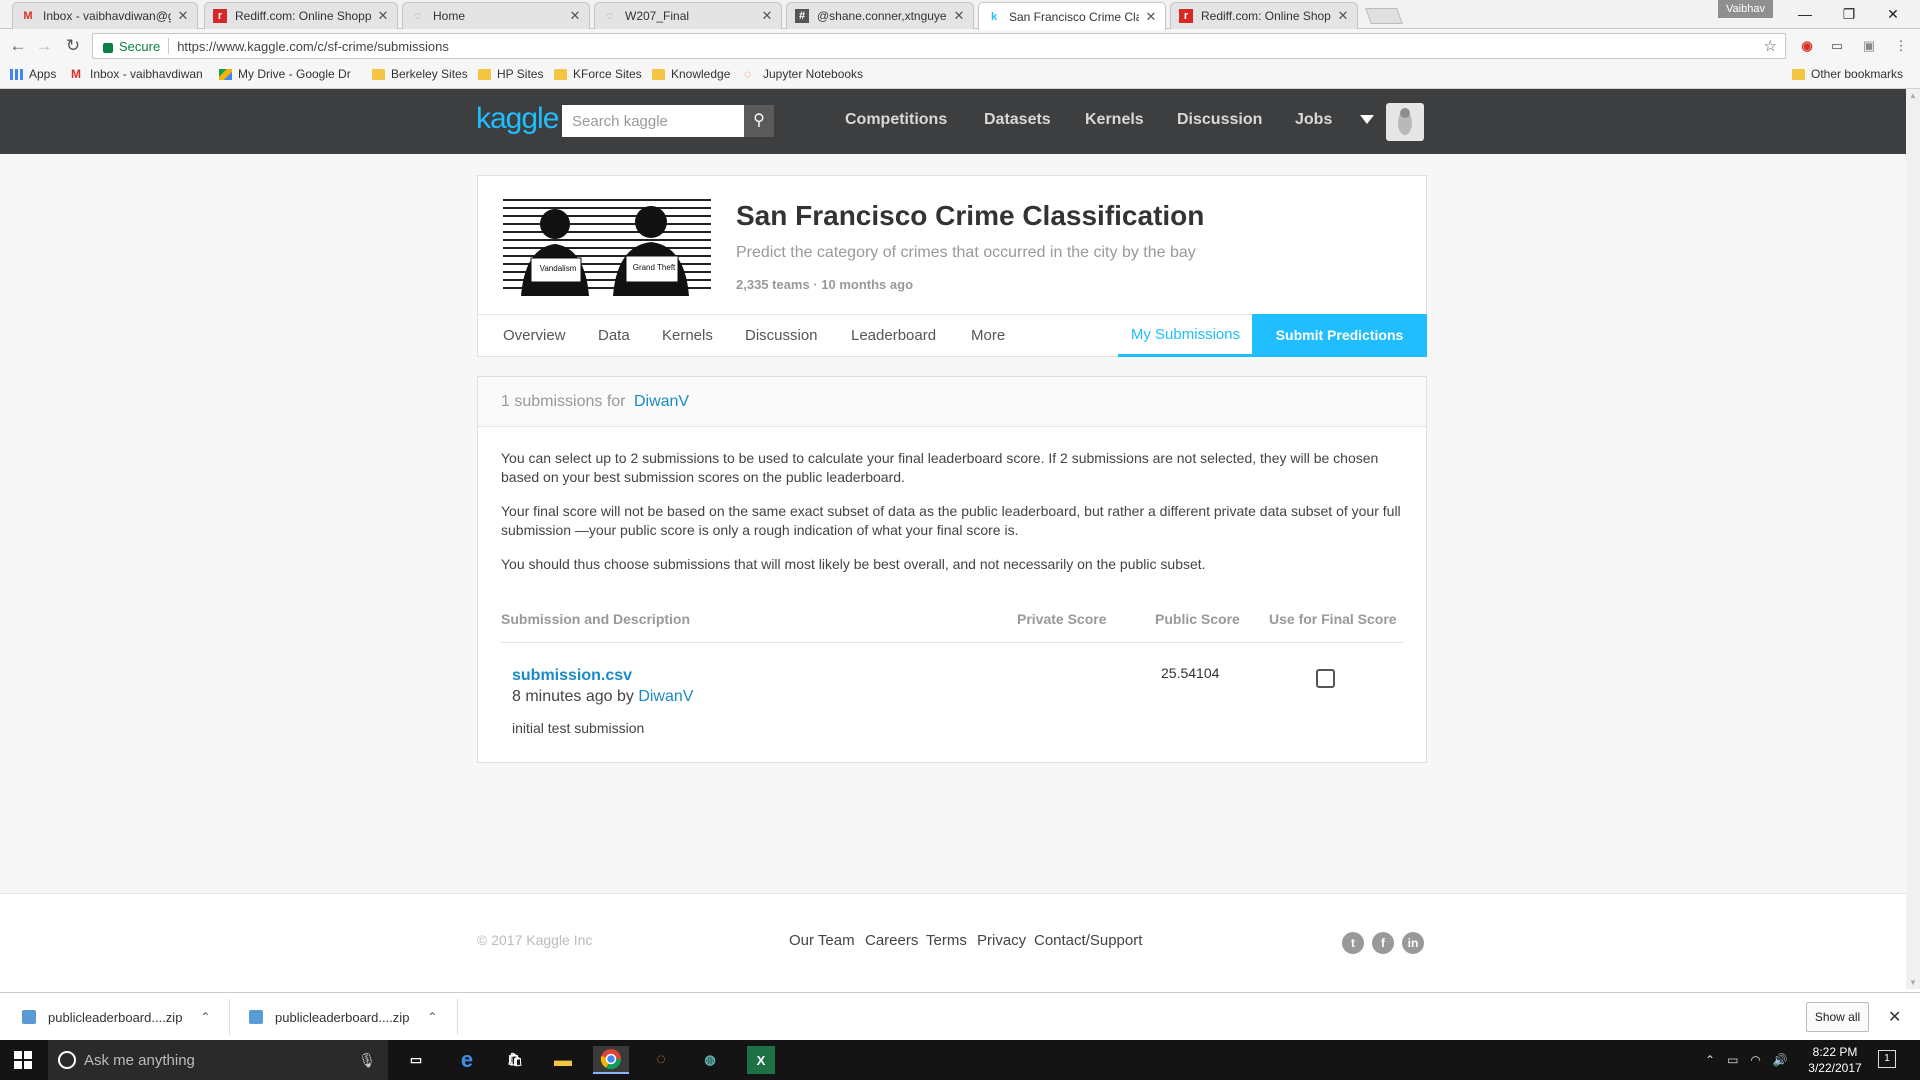  Describe the element at coordinates (517, 119) in the screenshot. I see `kaggle-logo: kaggle` at that location.